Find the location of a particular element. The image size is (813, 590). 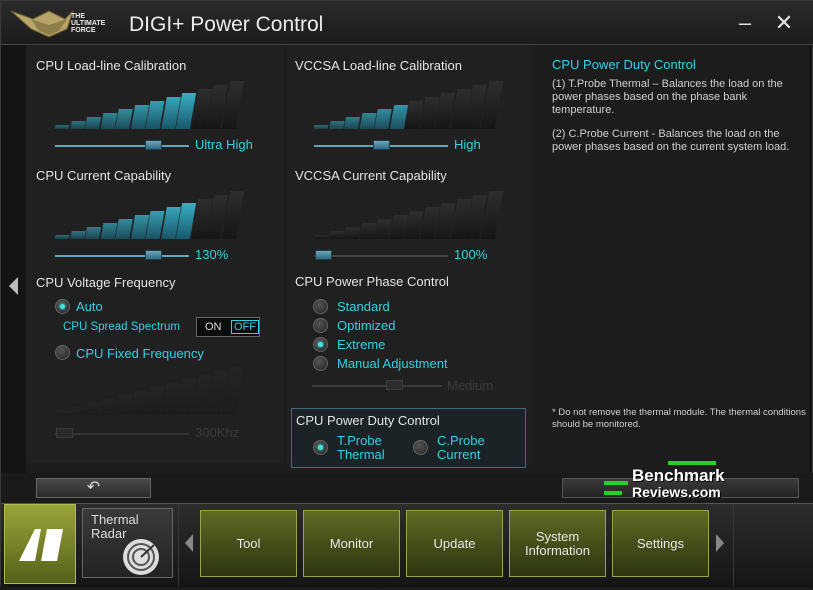

undo-icon: ↶ is located at coordinates (93, 487).